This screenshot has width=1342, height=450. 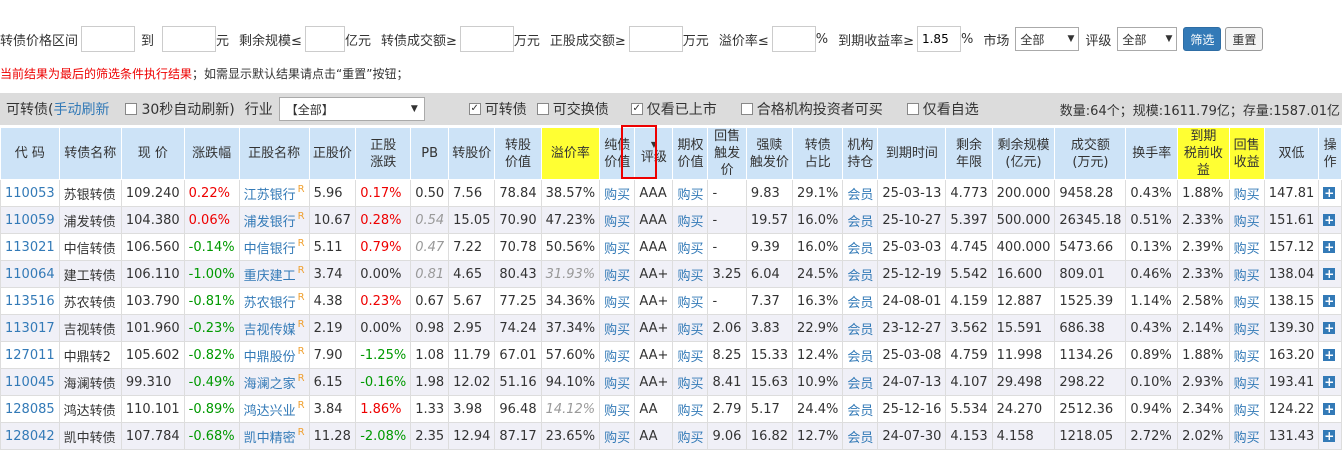 What do you see at coordinates (324, 39) in the screenshot?
I see `remain-size-input` at bounding box center [324, 39].